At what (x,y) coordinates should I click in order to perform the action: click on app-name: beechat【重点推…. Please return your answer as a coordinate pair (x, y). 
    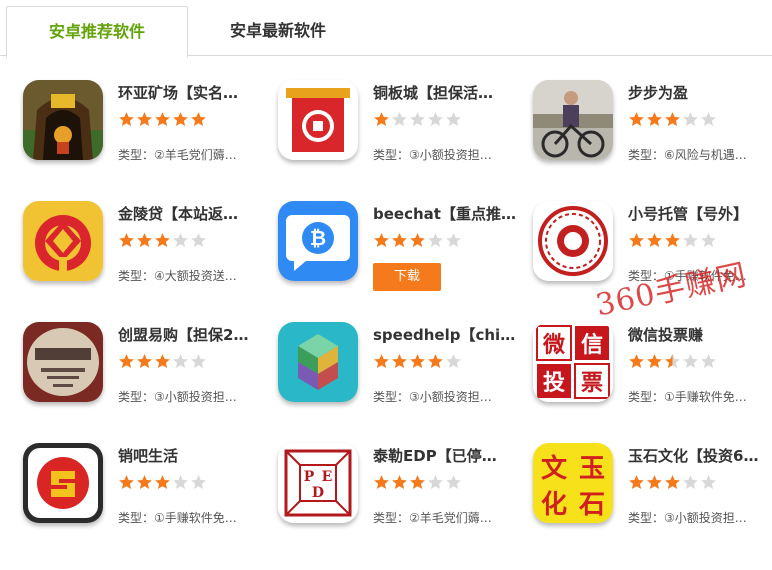
    Looking at the image, I should click on (445, 213).